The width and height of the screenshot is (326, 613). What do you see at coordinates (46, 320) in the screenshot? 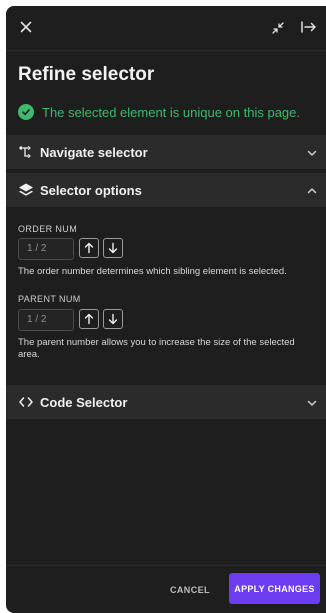
I see `parent-num-input: 1 / 2` at bounding box center [46, 320].